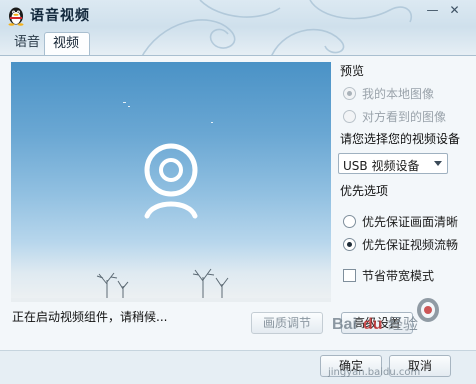 This screenshot has height=384, width=476. I want to click on window-title: 语音视频, so click(60, 16).